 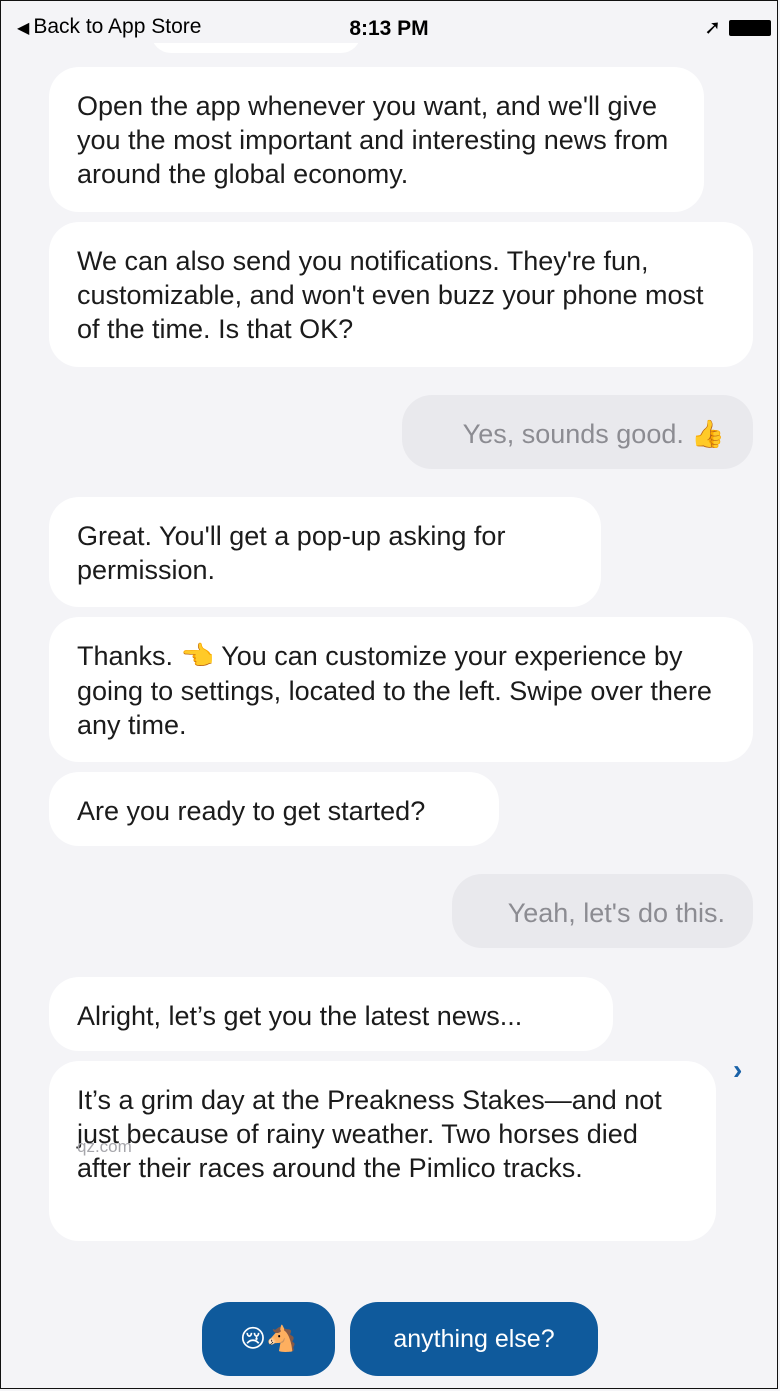 I want to click on chevron-right-icon: ›, so click(x=737, y=1070).